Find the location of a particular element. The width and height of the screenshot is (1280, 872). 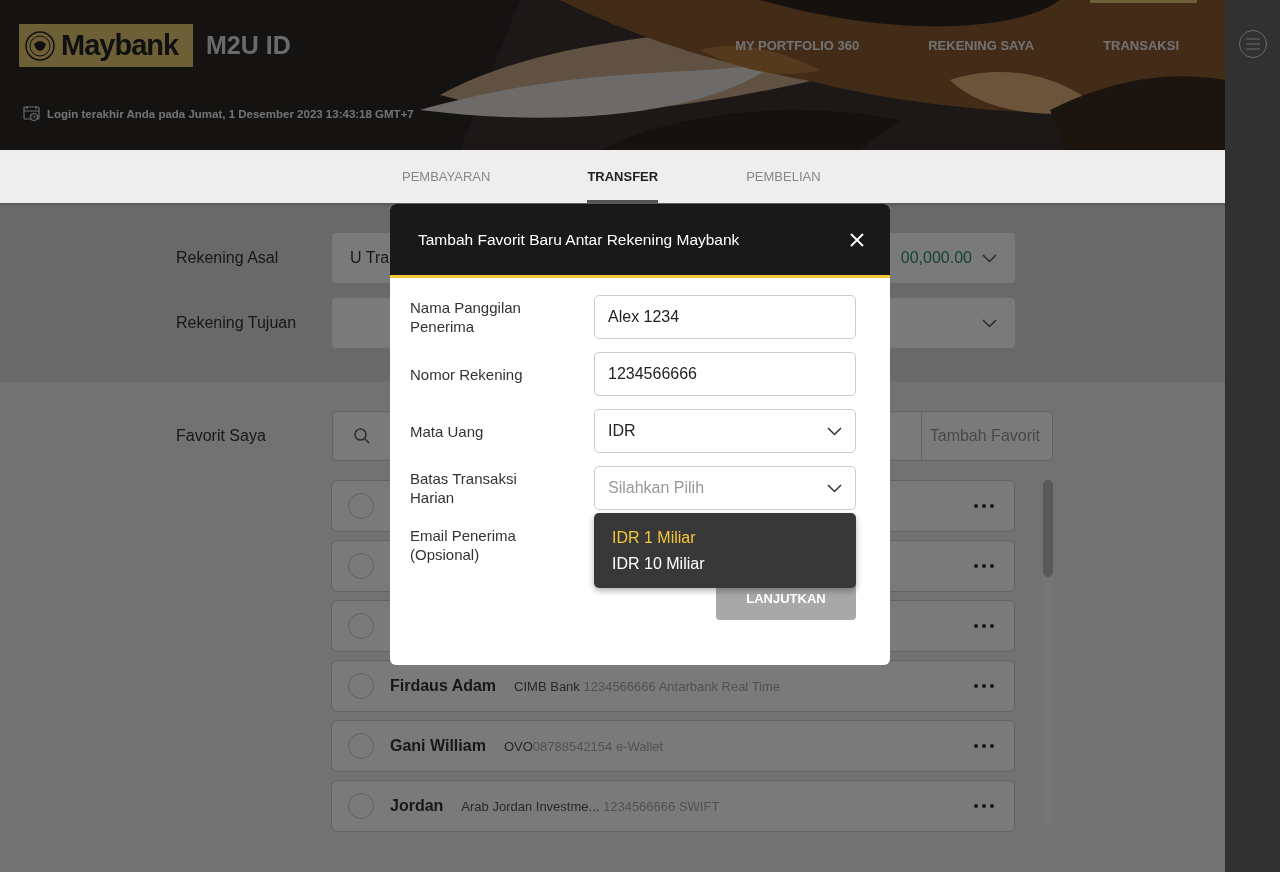

menu-icon is located at coordinates (1252, 44).